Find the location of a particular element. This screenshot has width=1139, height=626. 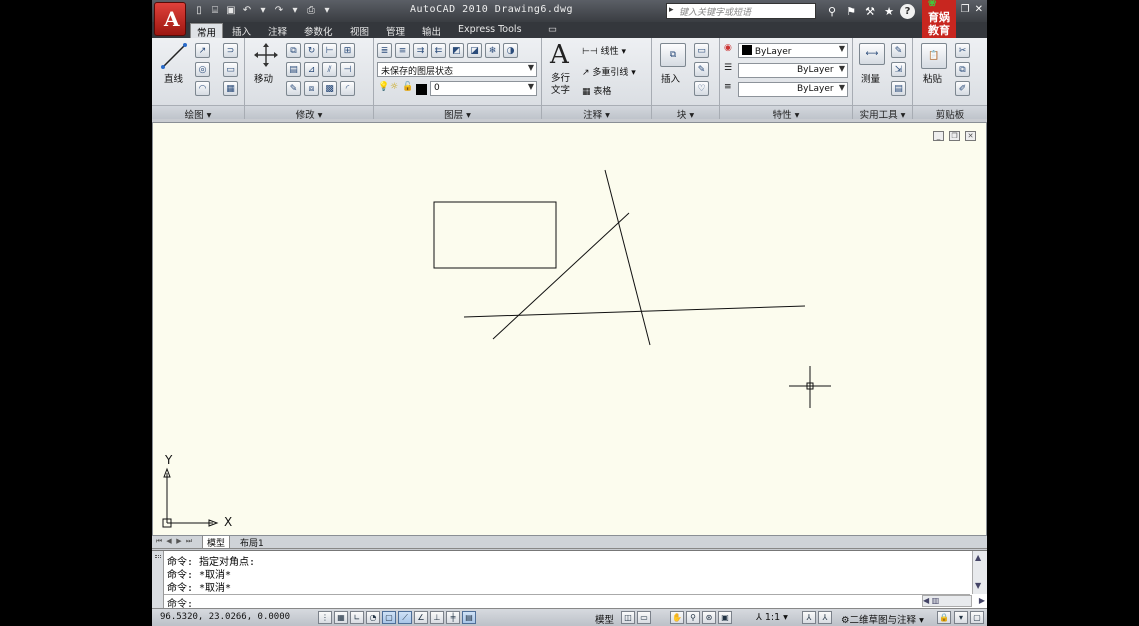

trim-icon: ⊢ is located at coordinates (329, 50).